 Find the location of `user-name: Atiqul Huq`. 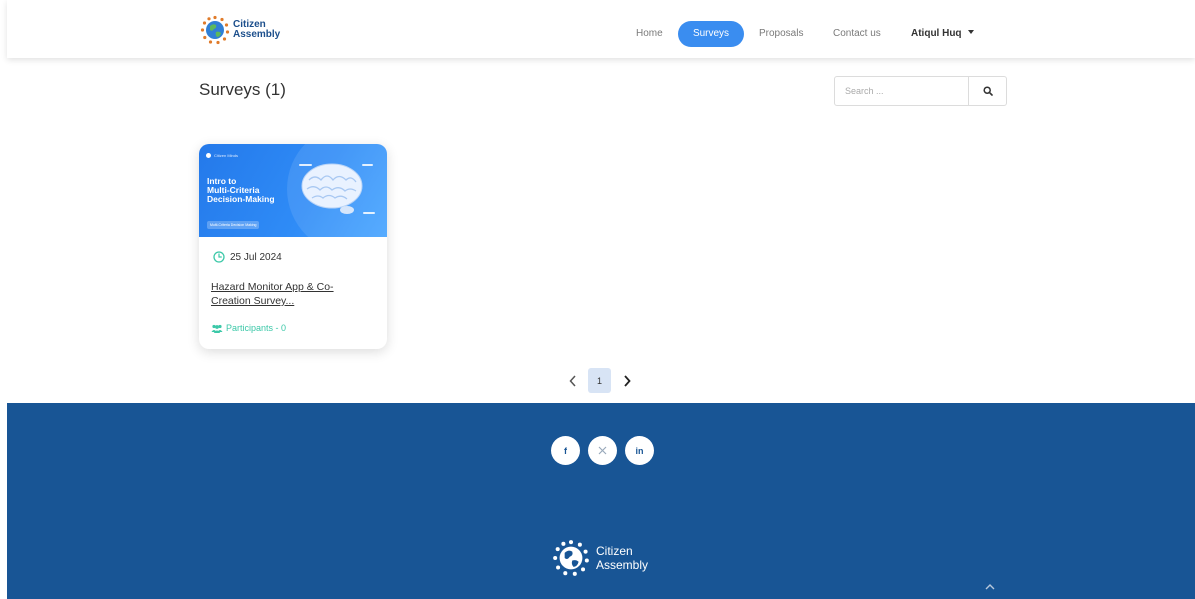

user-name: Atiqul Huq is located at coordinates (936, 33).